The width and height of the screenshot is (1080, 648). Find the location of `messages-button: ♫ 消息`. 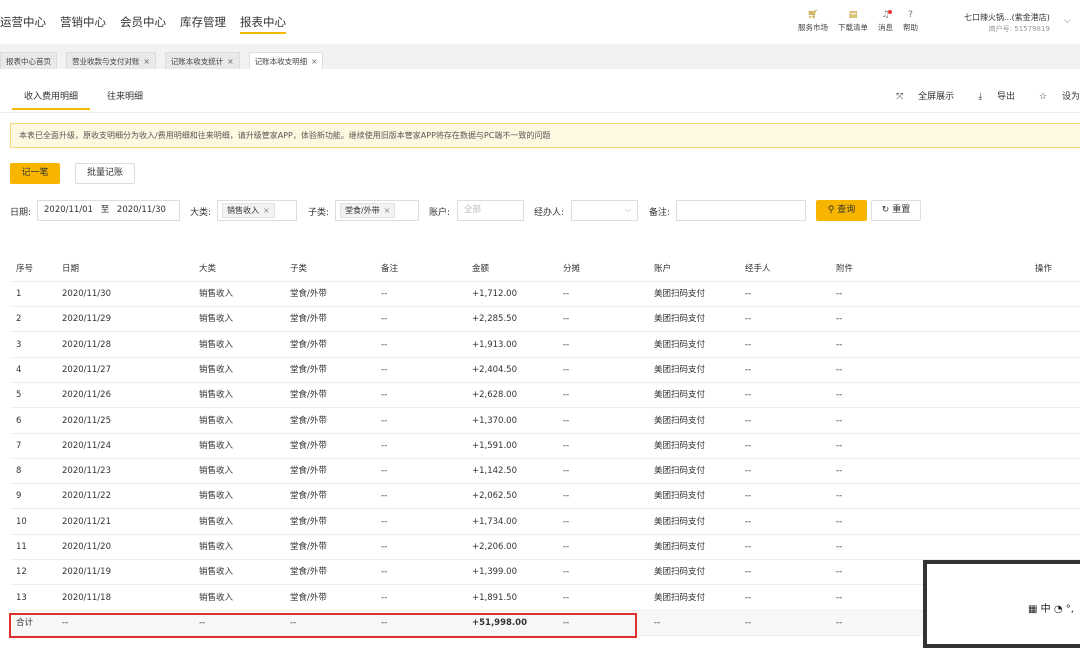

messages-button: ♫ 消息 is located at coordinates (885, 21).